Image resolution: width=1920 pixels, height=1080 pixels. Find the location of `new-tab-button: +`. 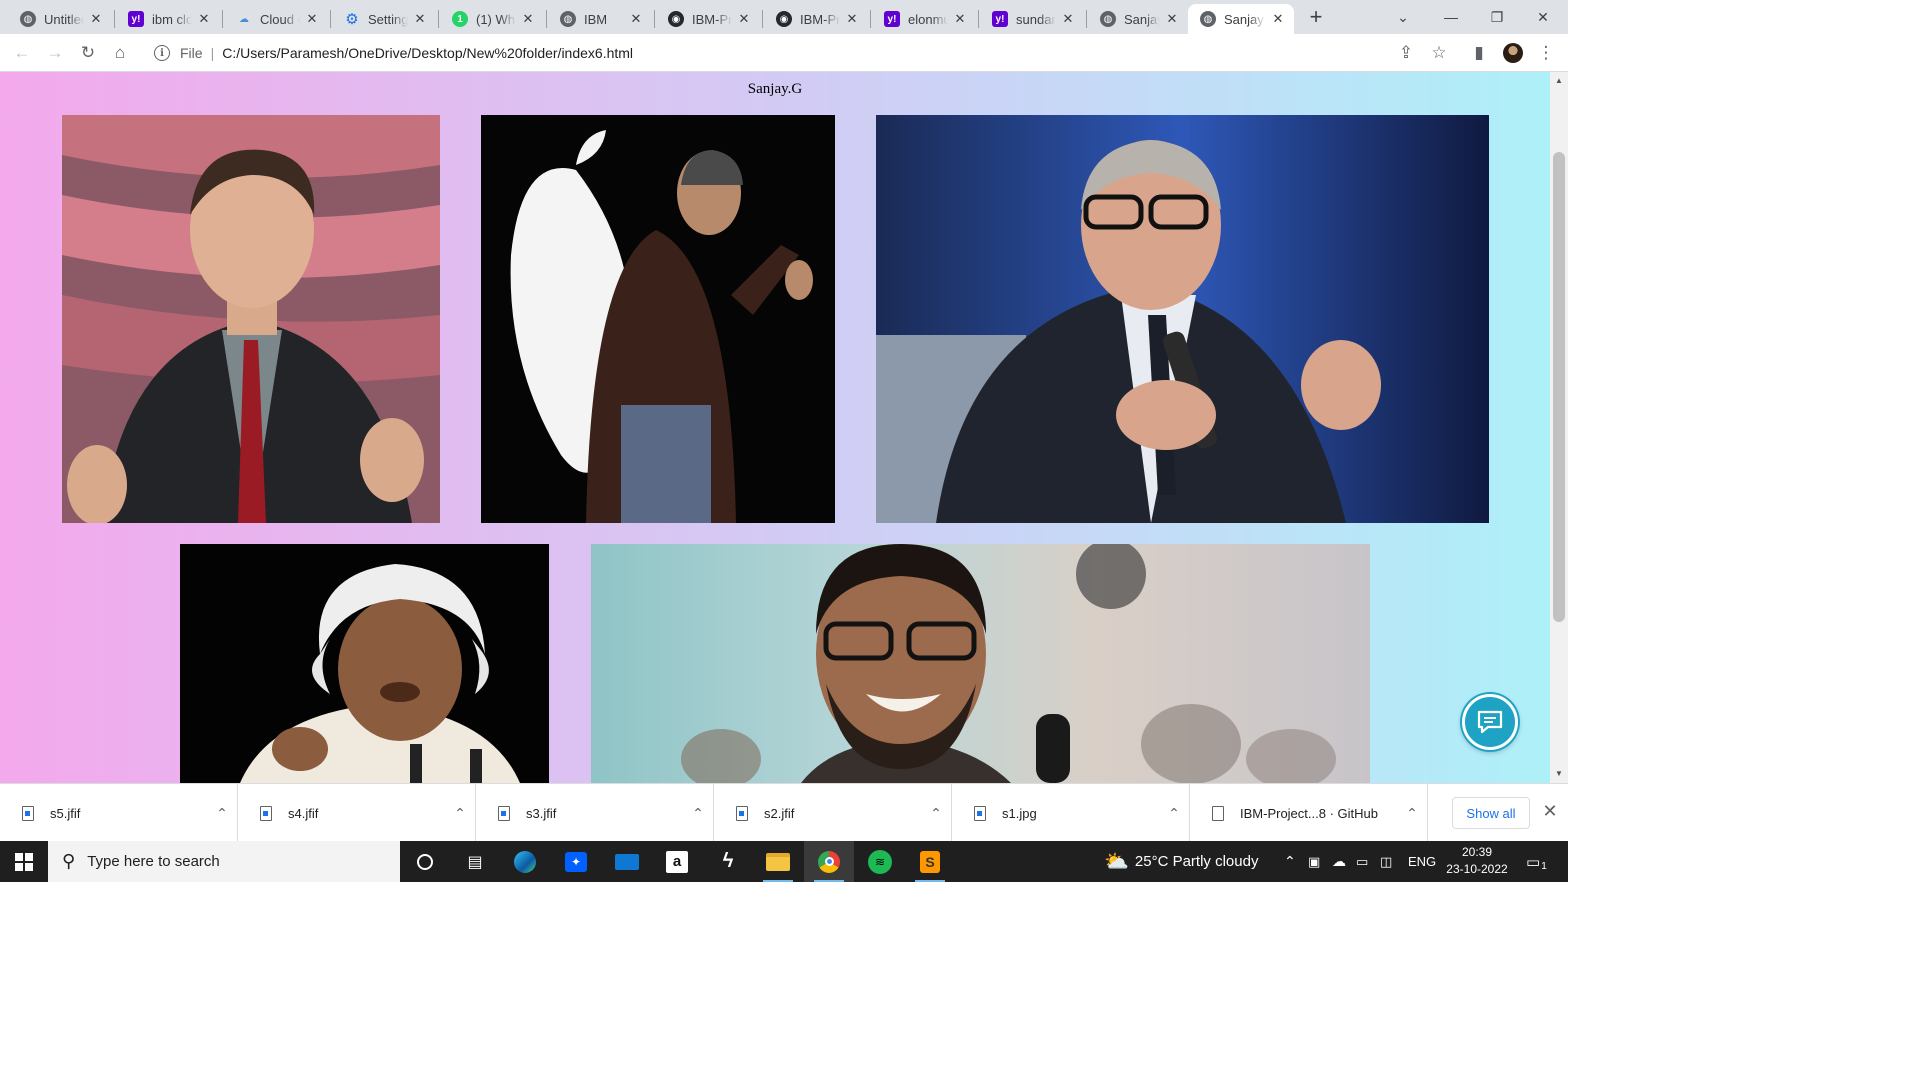

new-tab-button: + is located at coordinates (1316, 18).